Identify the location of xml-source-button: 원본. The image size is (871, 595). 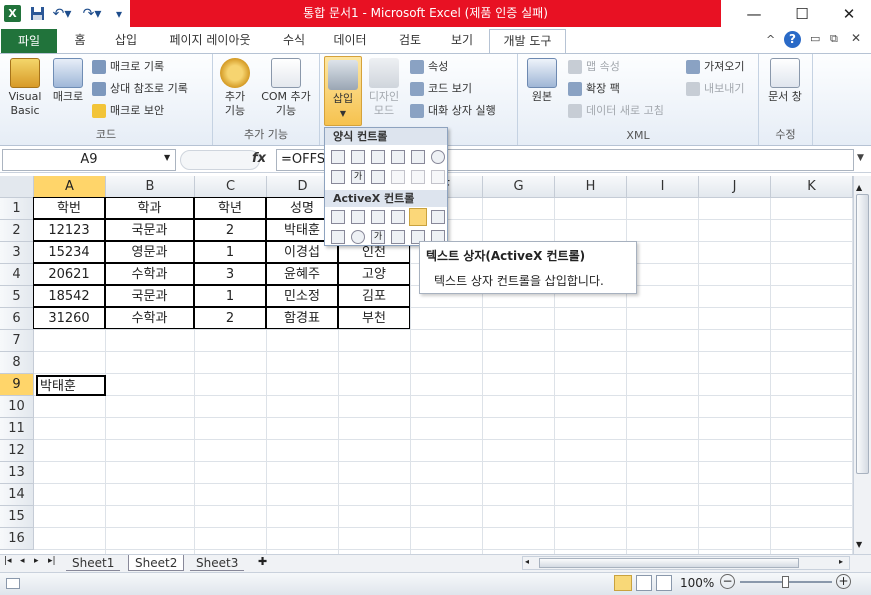
(542, 81).